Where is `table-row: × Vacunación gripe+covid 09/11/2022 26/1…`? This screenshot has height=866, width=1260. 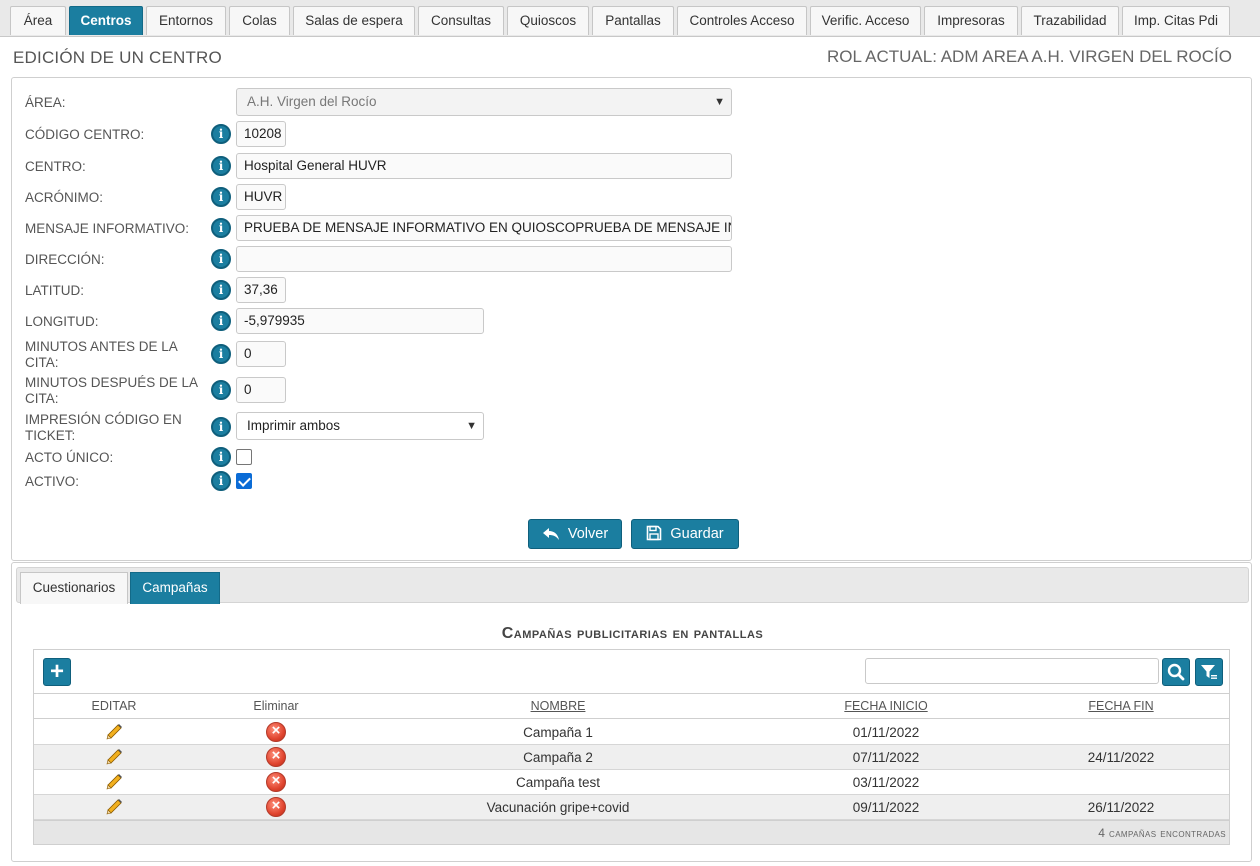
table-row: × Vacunación gripe+covid 09/11/2022 26/1… is located at coordinates (631, 807).